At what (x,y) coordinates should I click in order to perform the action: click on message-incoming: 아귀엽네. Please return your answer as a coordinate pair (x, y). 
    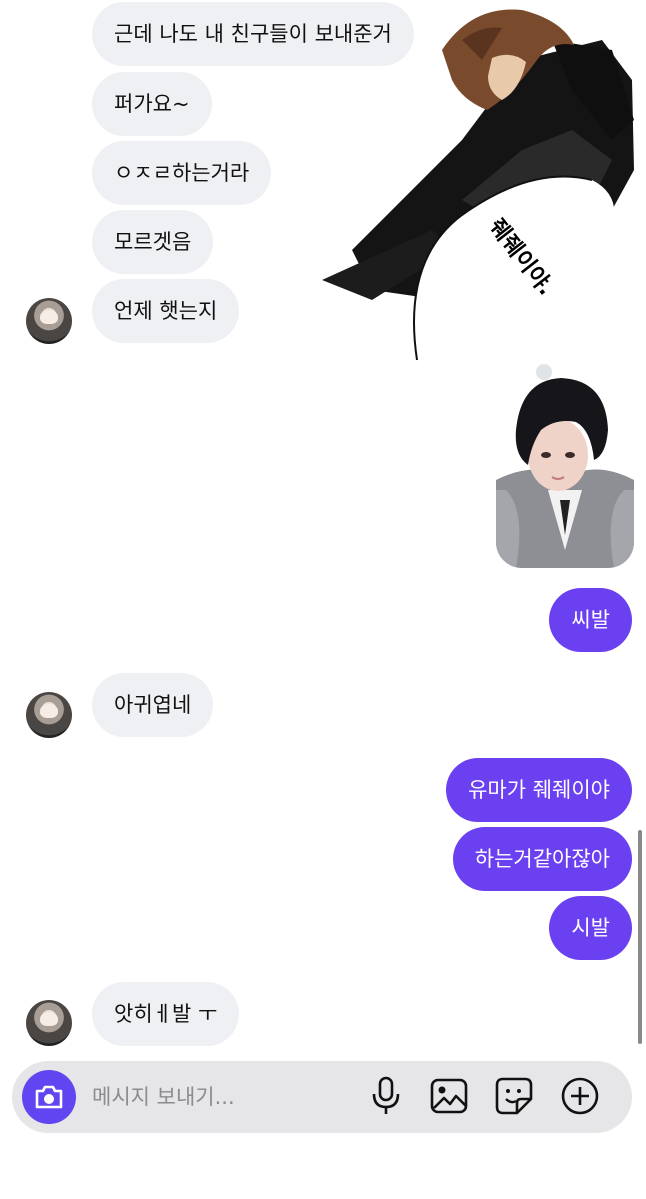
    Looking at the image, I should click on (153, 705).